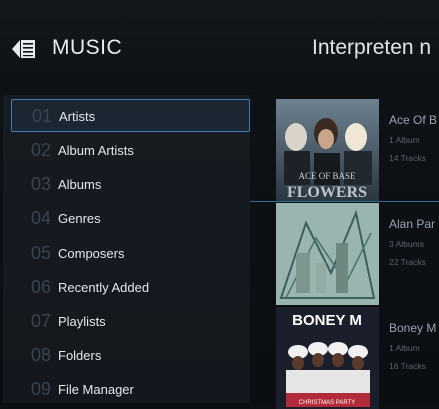 This screenshot has width=439, height=409. Describe the element at coordinates (130, 355) in the screenshot. I see `menu-item-folders: 08 Folders` at that location.